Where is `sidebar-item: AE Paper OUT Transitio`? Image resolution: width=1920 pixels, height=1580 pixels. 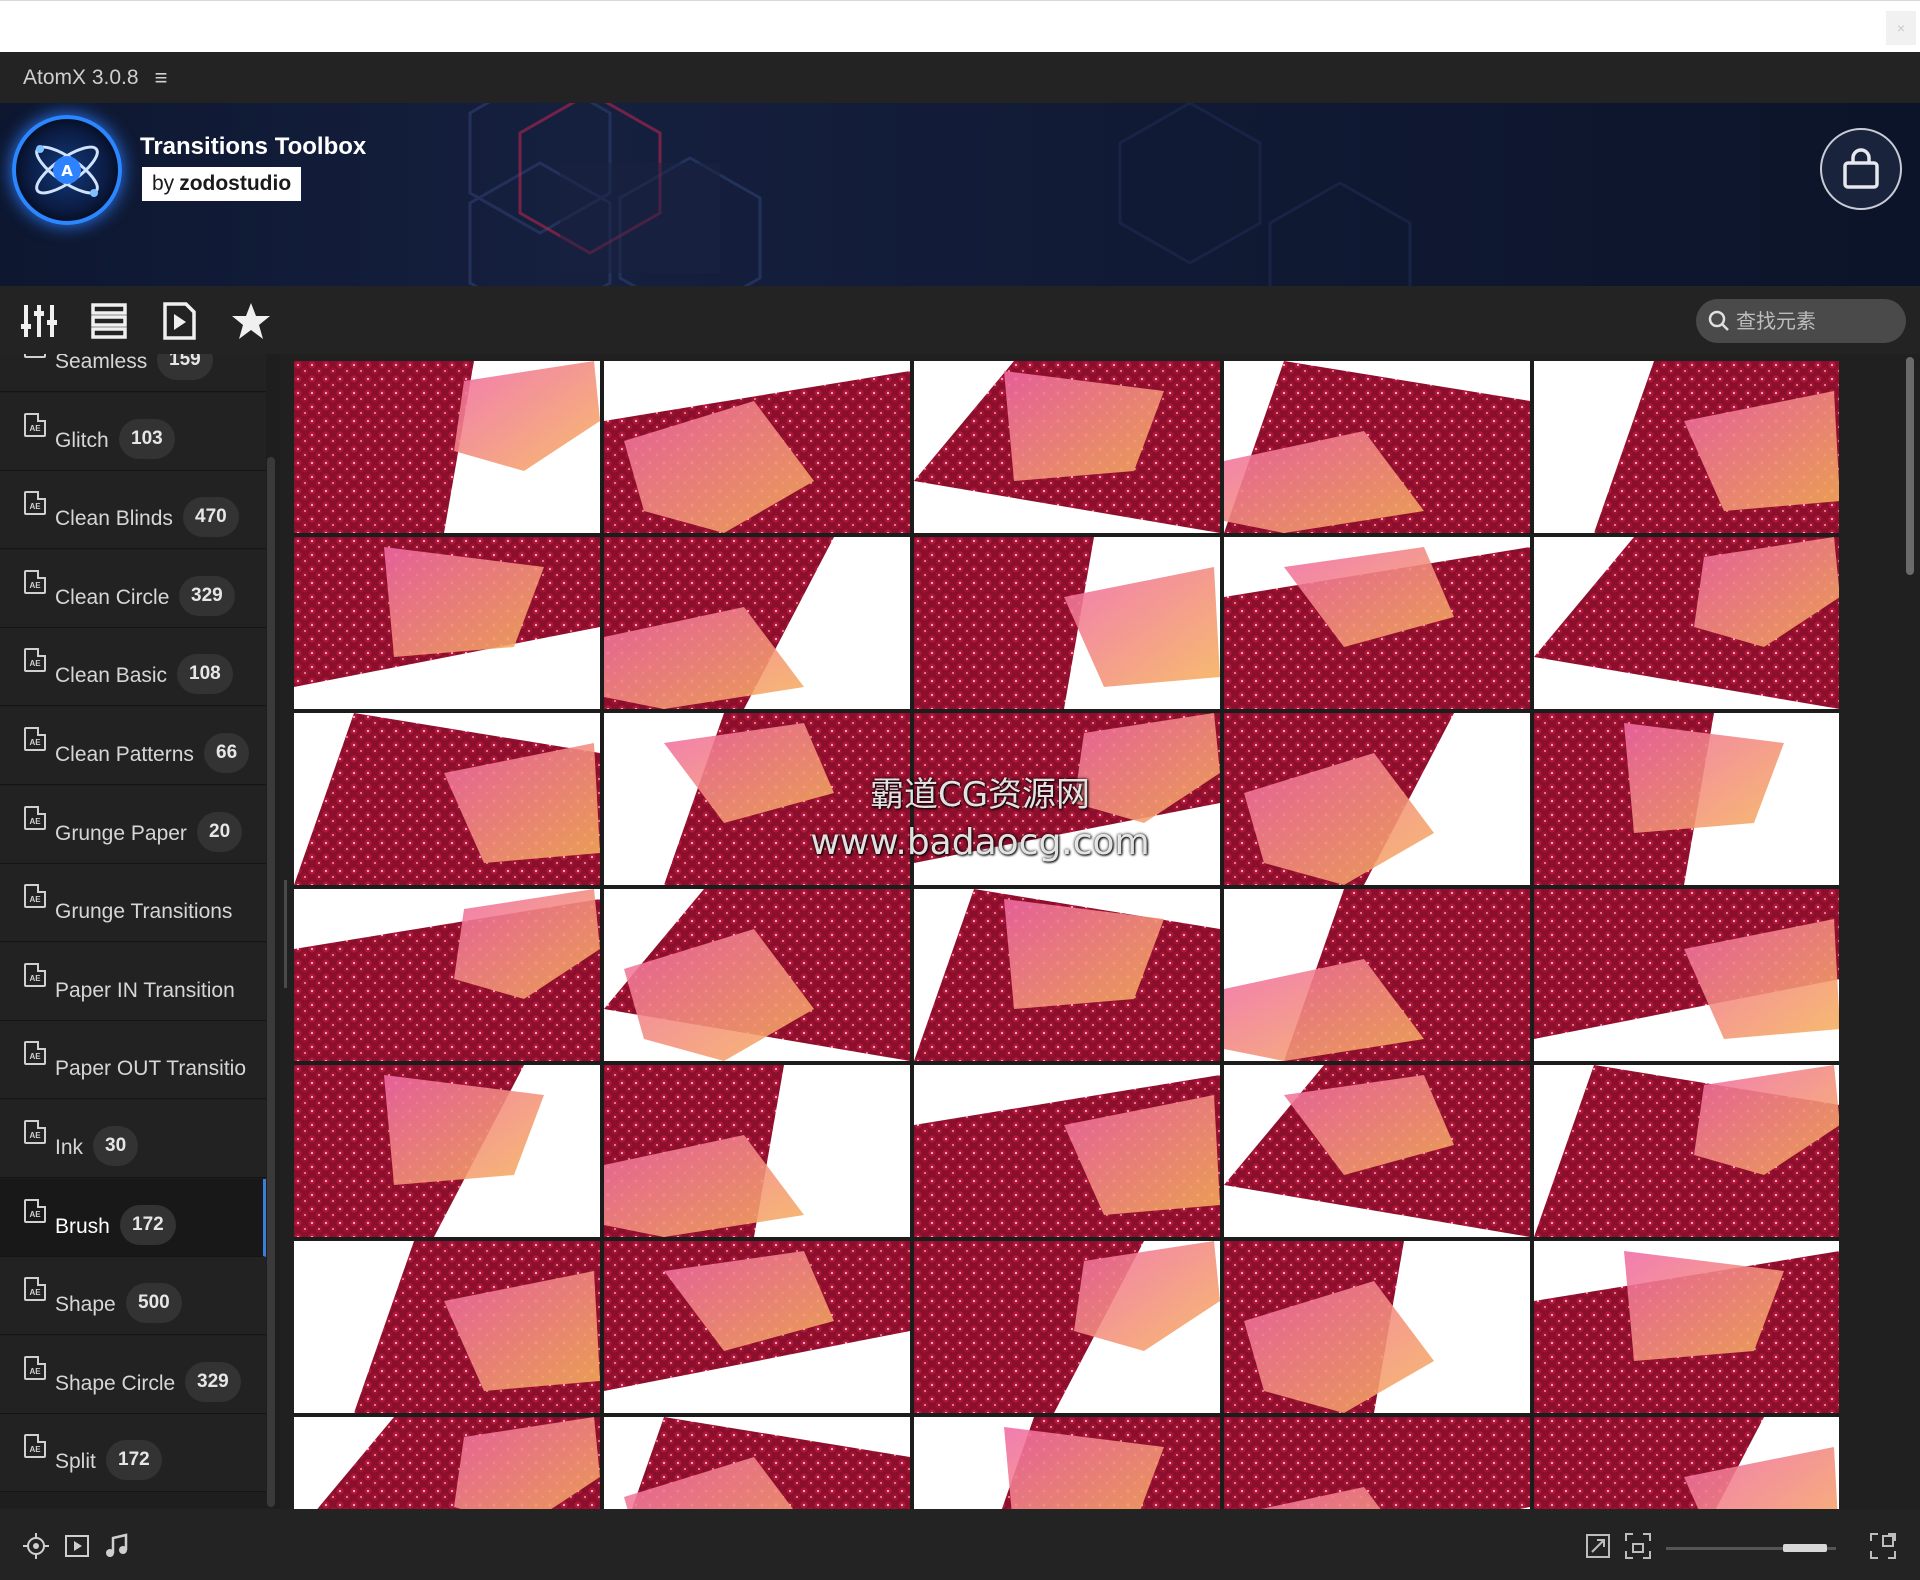 sidebar-item: AE Paper OUT Transitio is located at coordinates (133, 1060).